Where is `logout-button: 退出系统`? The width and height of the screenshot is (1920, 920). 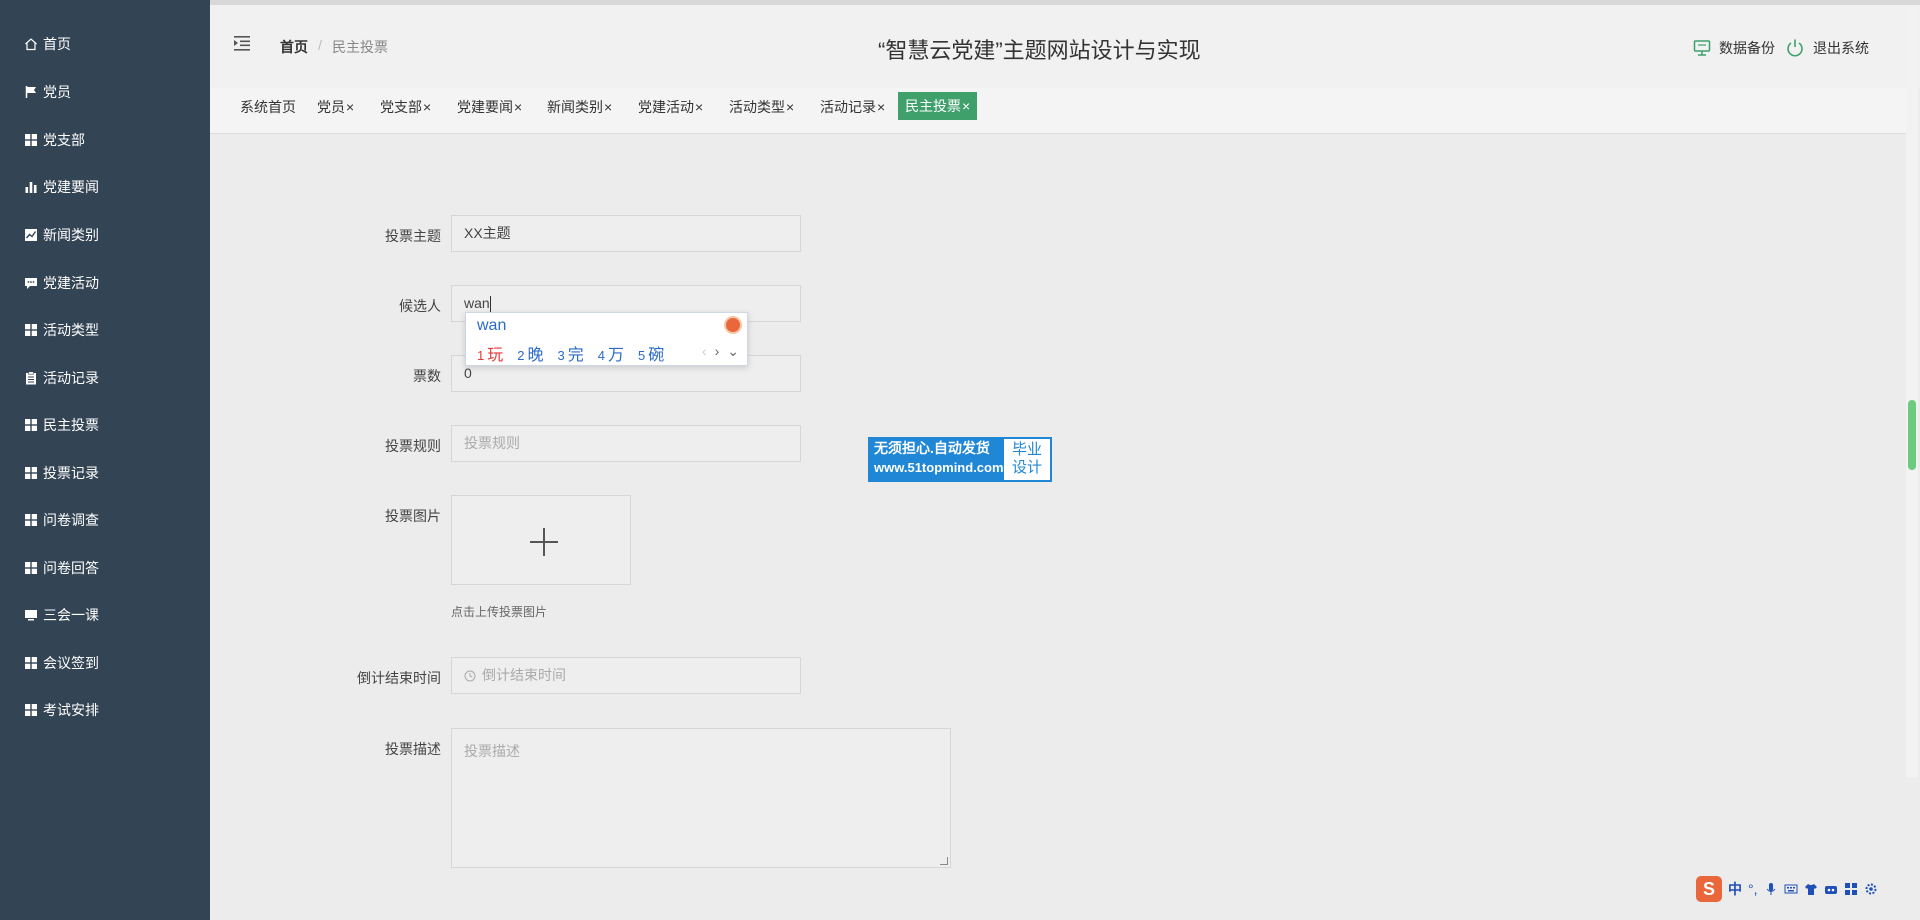 logout-button: 退出系统 is located at coordinates (1827, 48).